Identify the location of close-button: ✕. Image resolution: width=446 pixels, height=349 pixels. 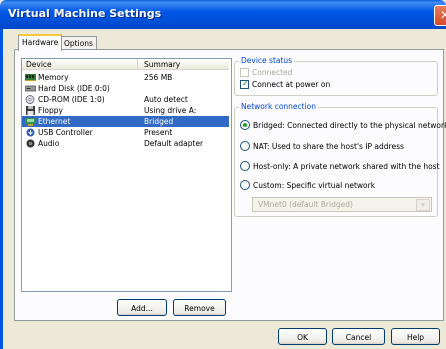
(440, 15).